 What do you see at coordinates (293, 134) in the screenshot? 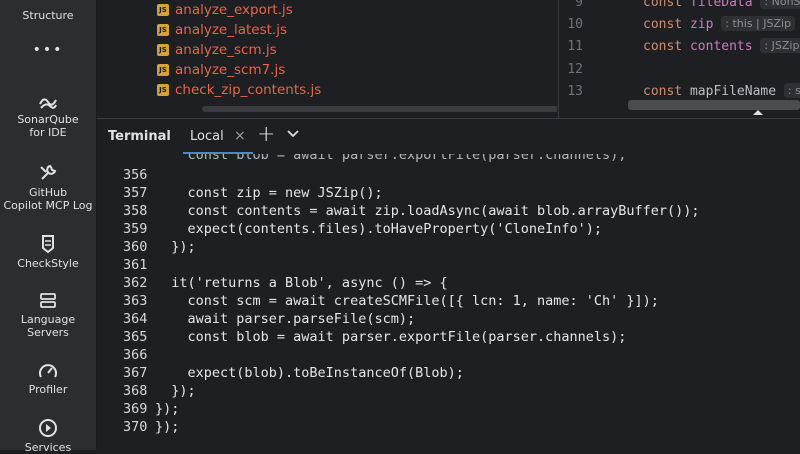
I see `chevron-down-icon` at bounding box center [293, 134].